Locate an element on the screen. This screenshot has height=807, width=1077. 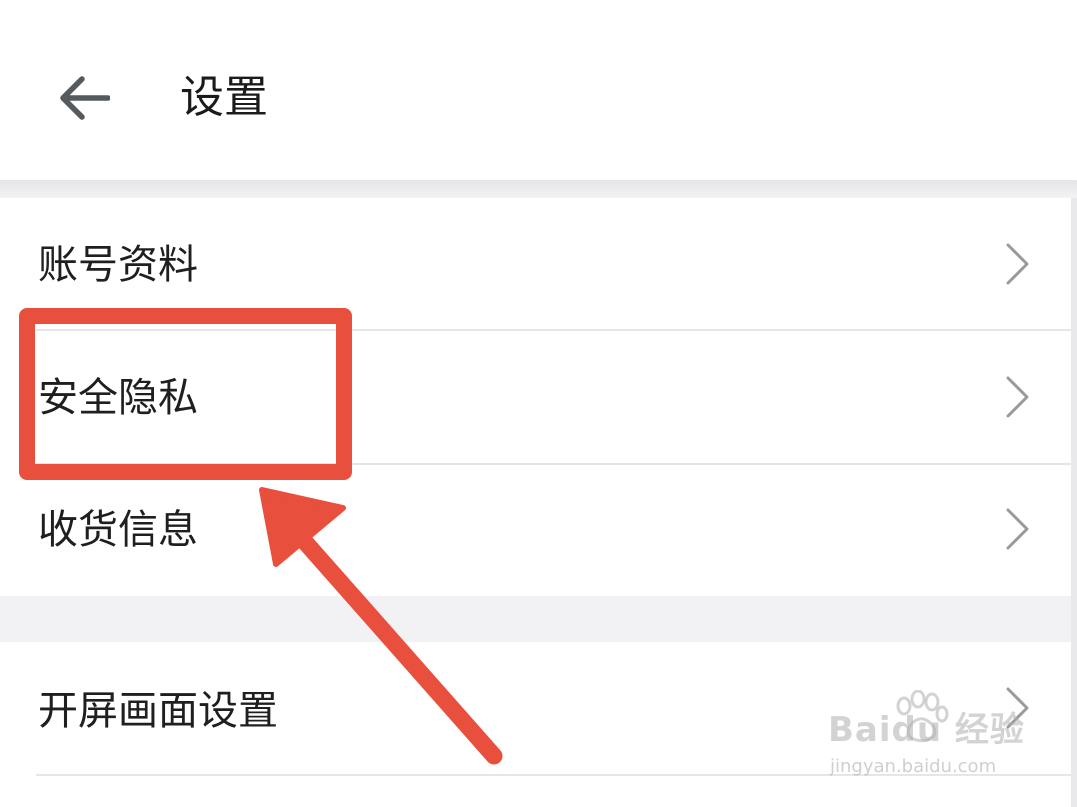
settings-item-label: 安全隐私 is located at coordinates (118, 398).